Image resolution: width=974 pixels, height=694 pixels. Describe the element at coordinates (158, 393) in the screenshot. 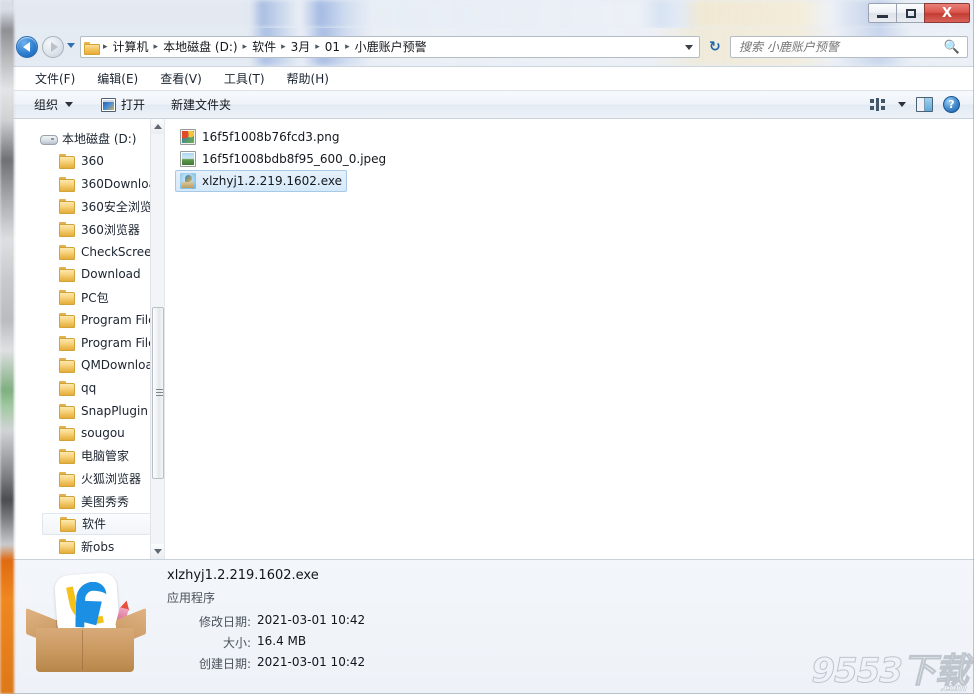

I see `scrollbar-thumb` at that location.